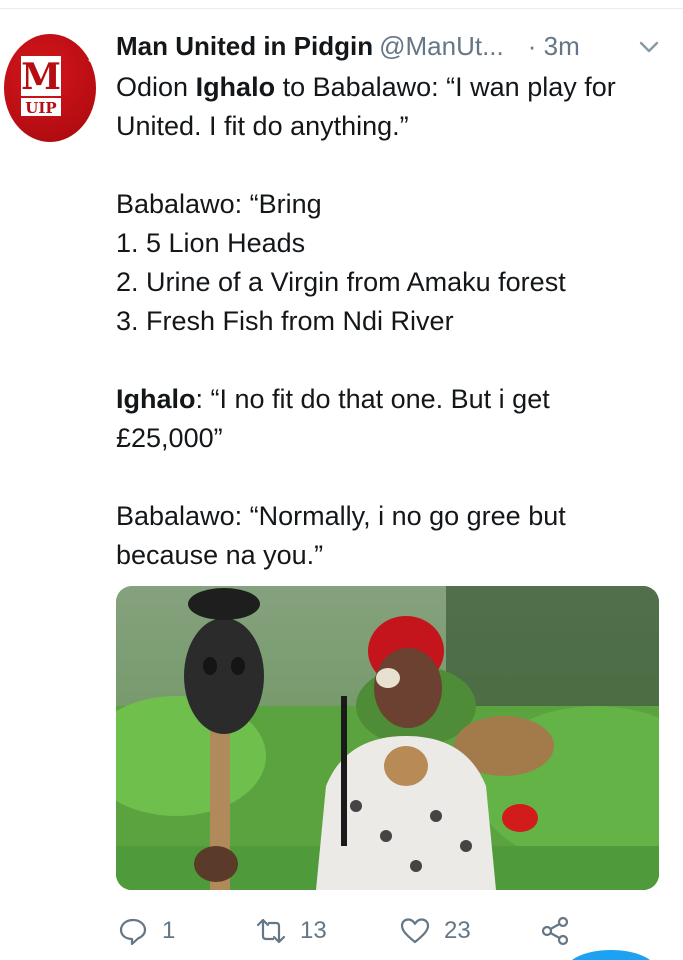 Image resolution: width=683 pixels, height=960 pixels. What do you see at coordinates (89, 89) in the screenshot?
I see `avatar-ring` at bounding box center [89, 89].